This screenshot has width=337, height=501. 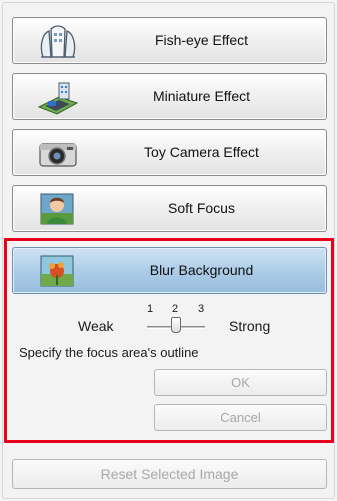 I want to click on effect-label: Fish-eye Effect, so click(x=201, y=40).